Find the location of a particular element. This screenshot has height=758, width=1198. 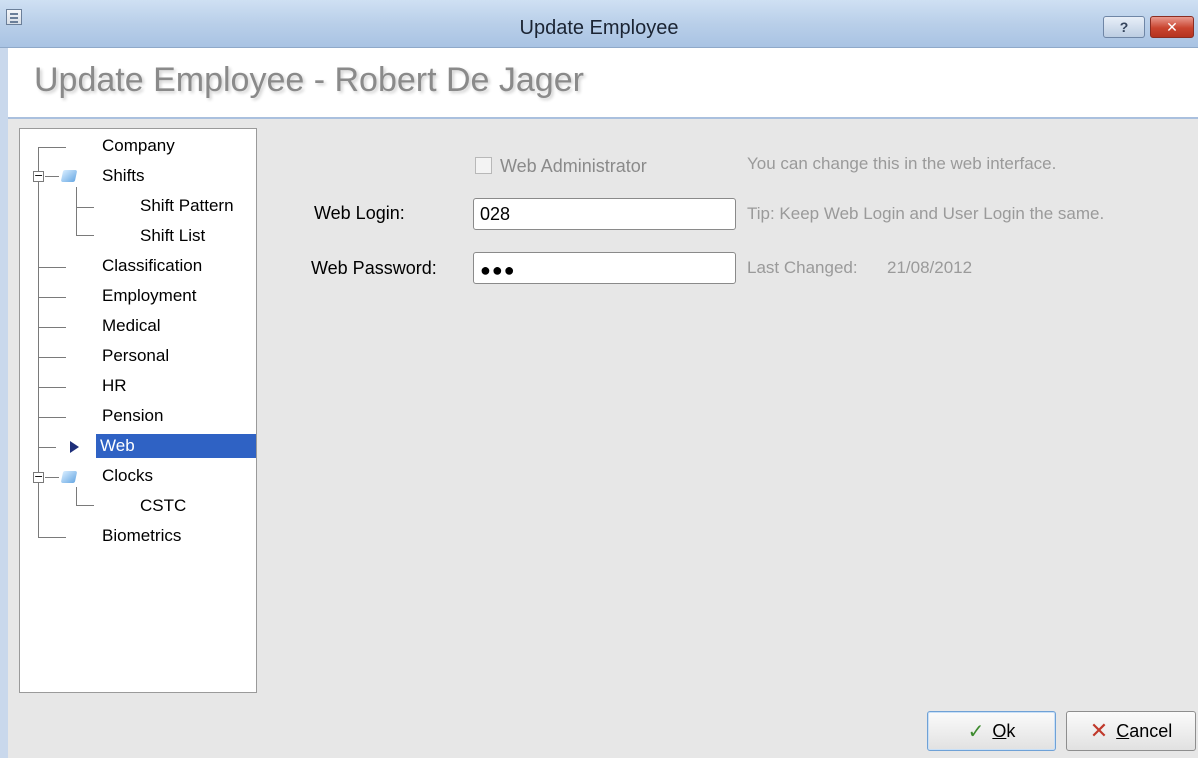

tree-item-company: Company is located at coordinates (138, 146).